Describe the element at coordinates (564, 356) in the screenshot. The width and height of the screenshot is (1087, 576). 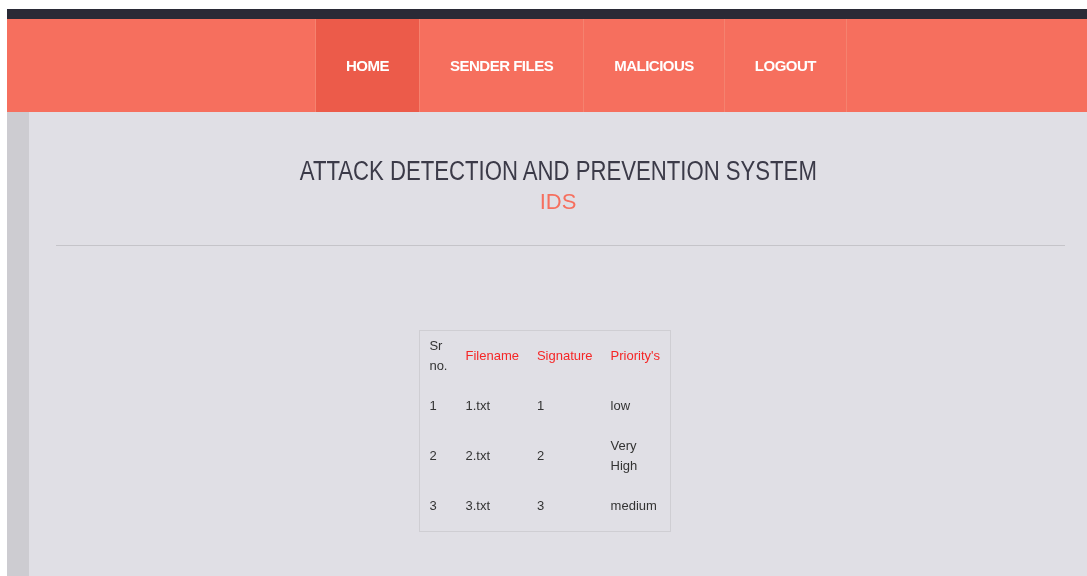
I see `column-header: Signature` at that location.